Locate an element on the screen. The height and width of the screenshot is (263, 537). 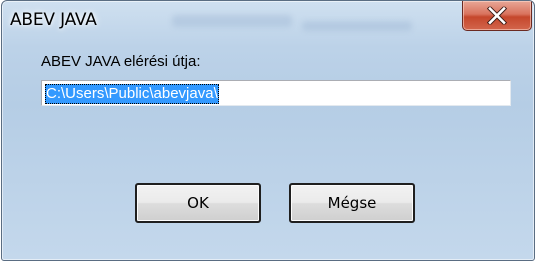
path-input-selected-text: C:\Users\Public\abevjava\ is located at coordinates (132, 94).